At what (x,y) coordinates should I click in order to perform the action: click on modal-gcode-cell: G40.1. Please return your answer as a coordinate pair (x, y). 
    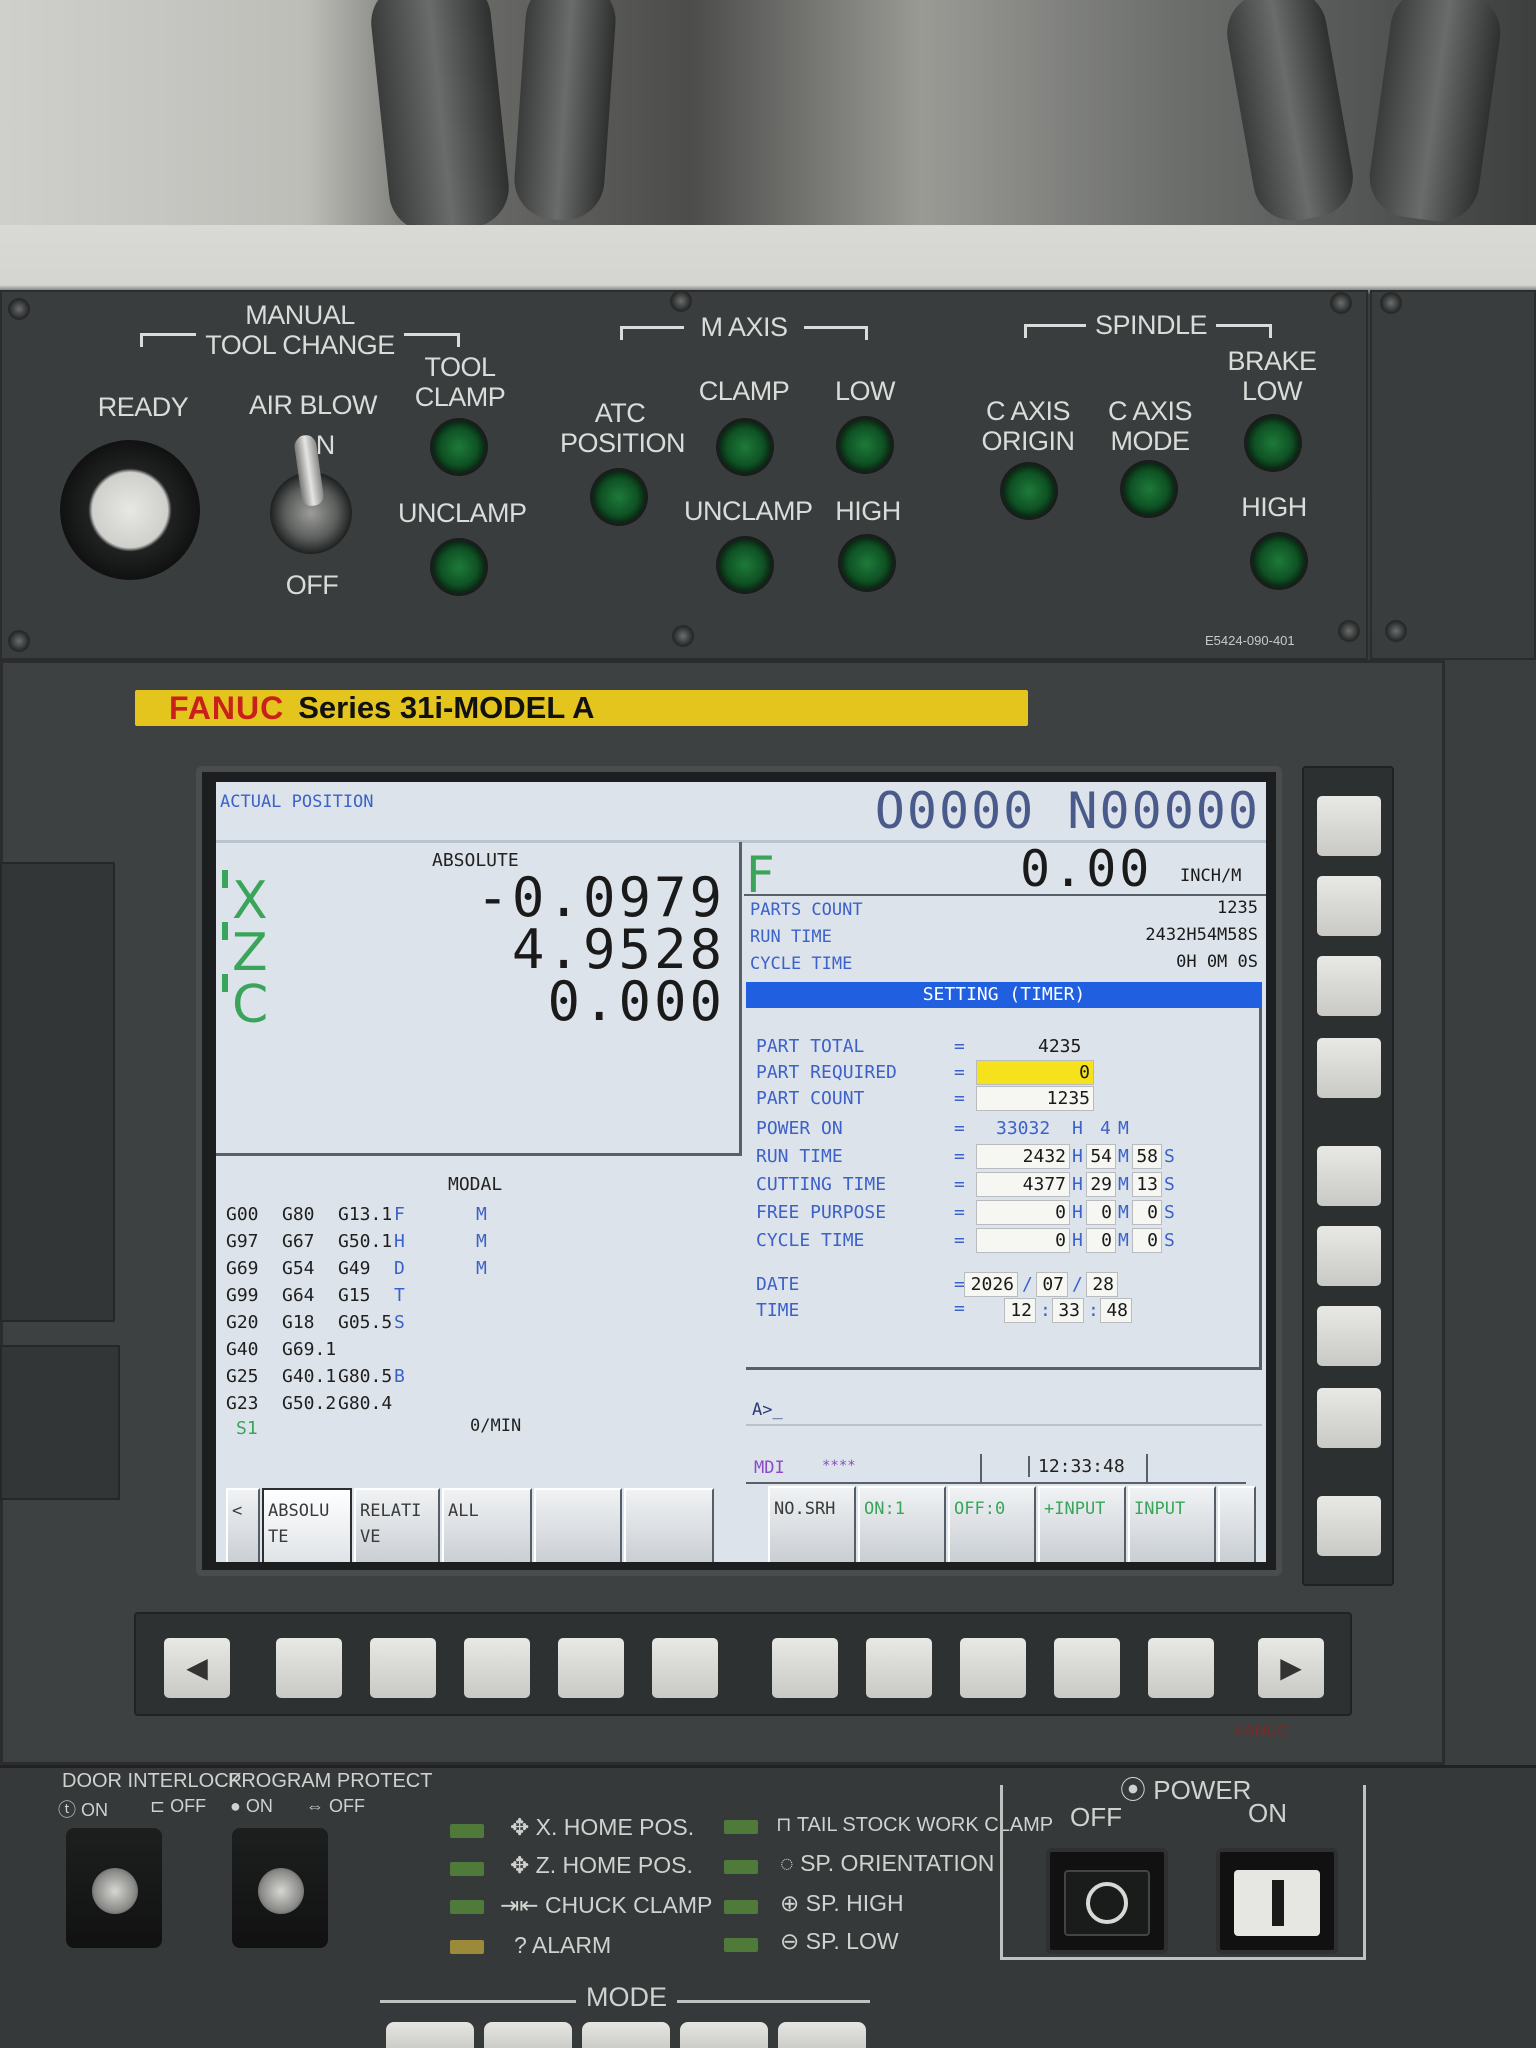
    Looking at the image, I should click on (309, 1376).